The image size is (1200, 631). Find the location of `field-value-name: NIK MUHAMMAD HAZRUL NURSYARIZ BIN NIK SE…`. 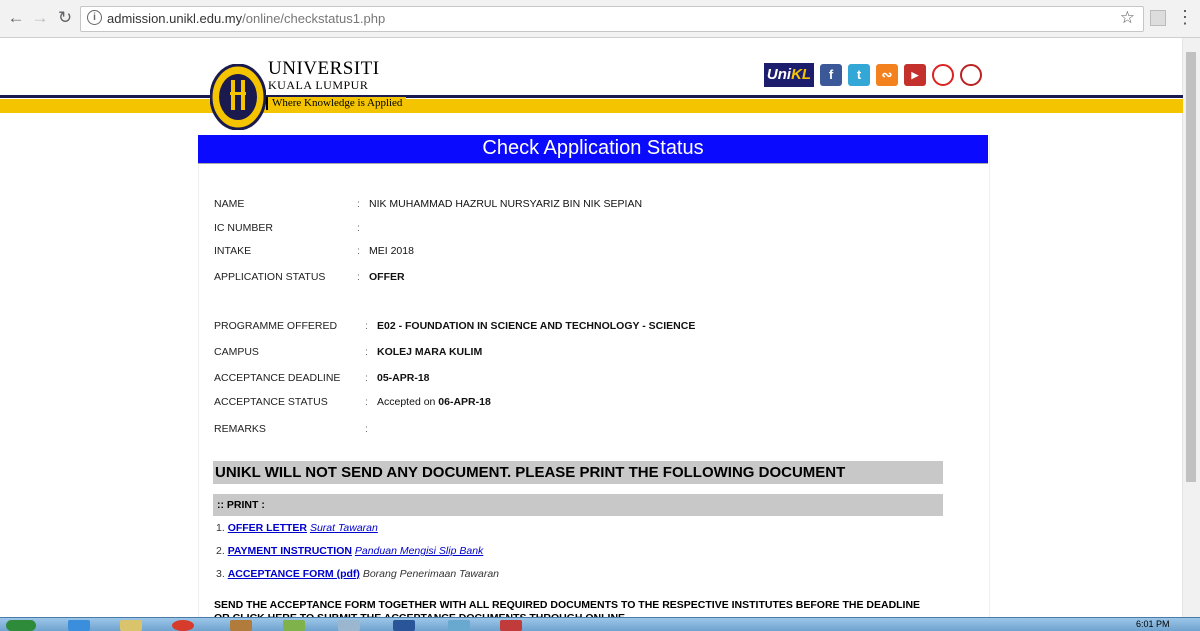

field-value-name: NIK MUHAMMAD HAZRUL NURSYARIZ BIN NIK SE… is located at coordinates (506, 204).